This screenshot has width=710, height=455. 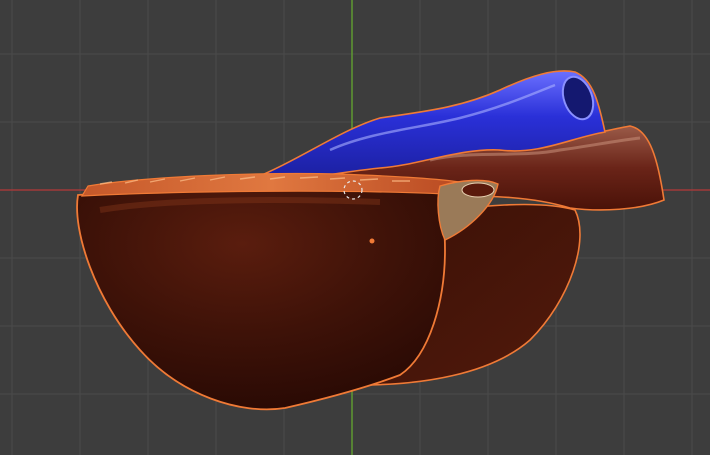 I want to click on gallbladder-opening, so click(x=478, y=190).